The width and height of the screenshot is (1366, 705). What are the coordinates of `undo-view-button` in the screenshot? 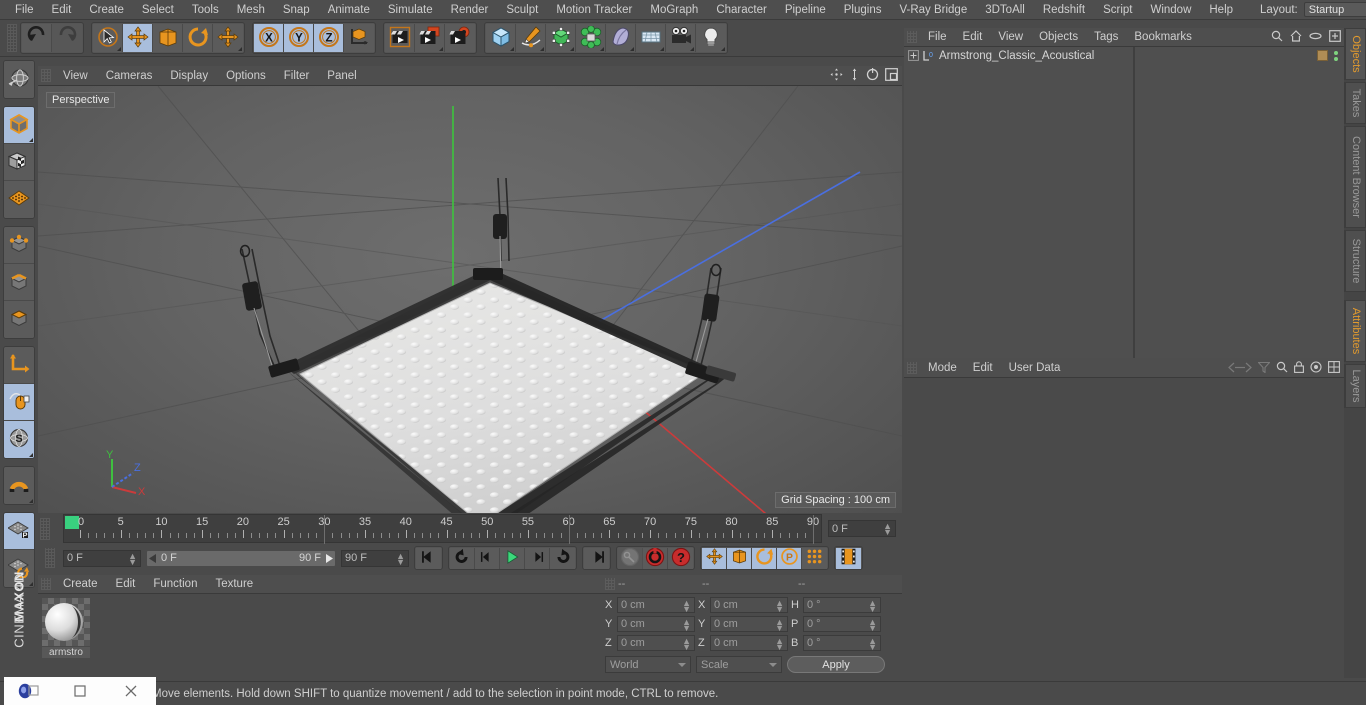 It's located at (19, 79).